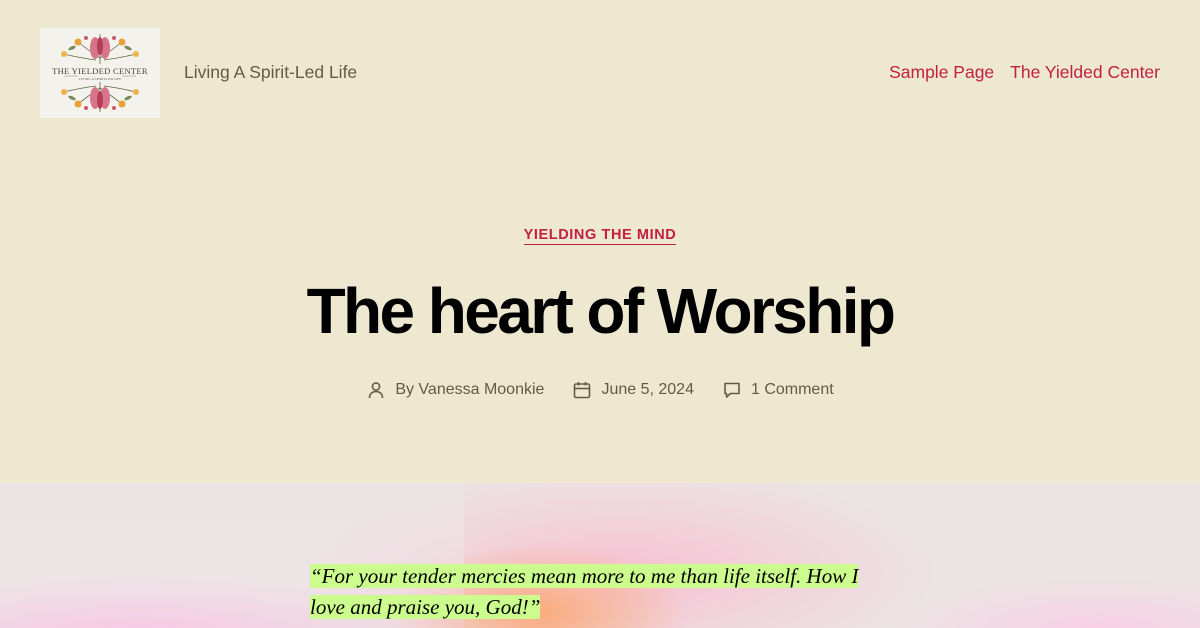 The image size is (1200, 628). Describe the element at coordinates (271, 72) in the screenshot. I see `site-tagline: Living A Spirit-Led Life` at that location.